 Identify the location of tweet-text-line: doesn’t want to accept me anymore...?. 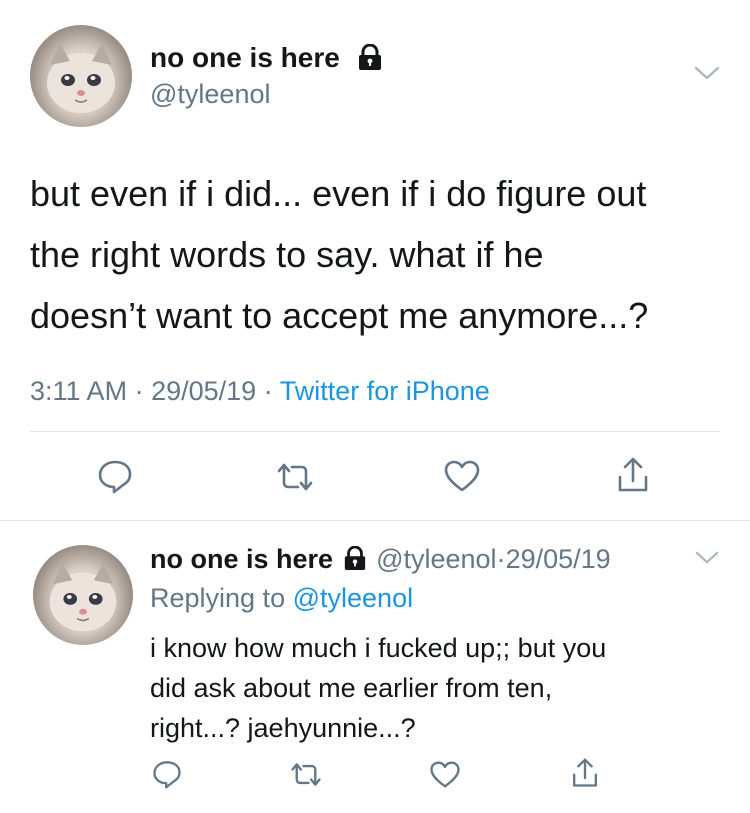
(339, 315).